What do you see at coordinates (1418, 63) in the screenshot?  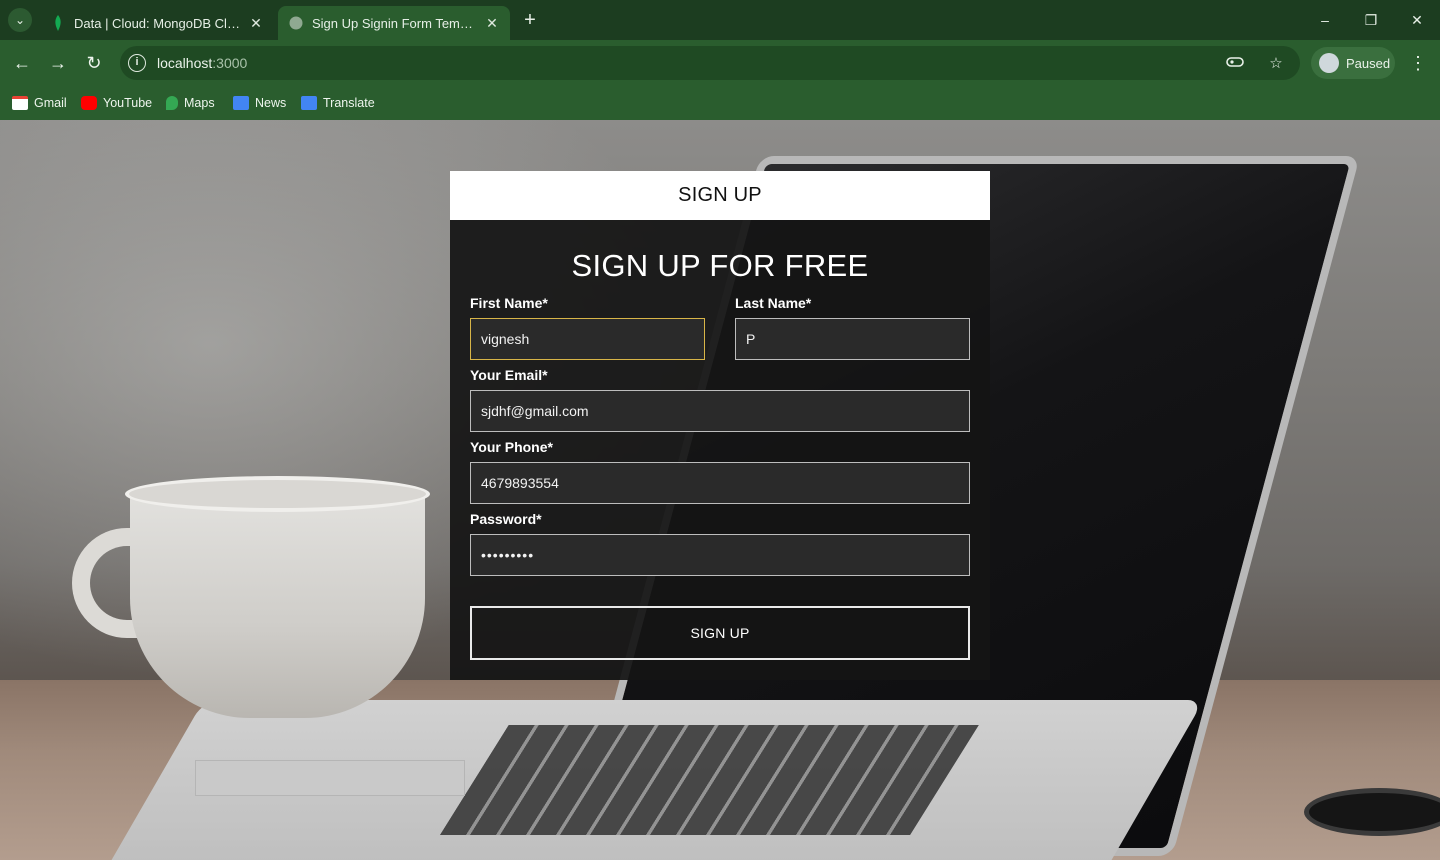 I see `more-menu-icon: ⋮` at bounding box center [1418, 63].